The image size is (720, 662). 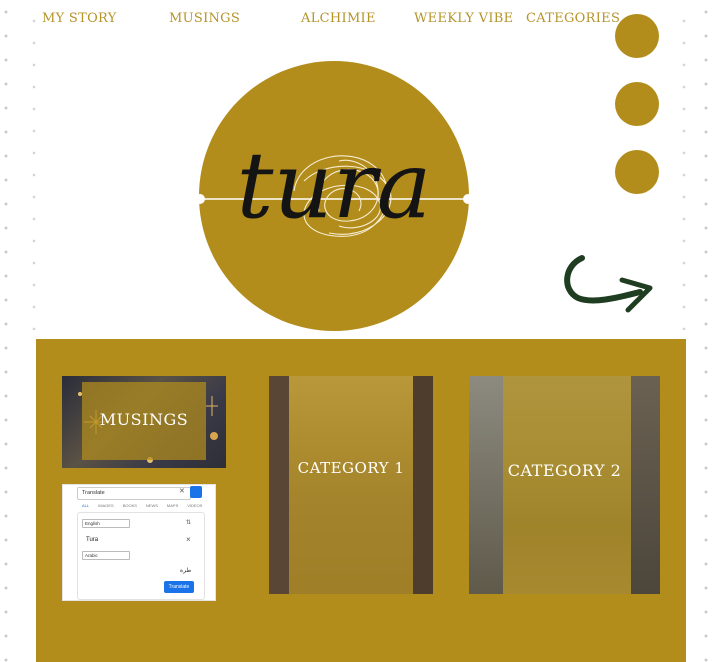 What do you see at coordinates (79, 18) in the screenshot?
I see `nav-my-story: MY STORY` at bounding box center [79, 18].